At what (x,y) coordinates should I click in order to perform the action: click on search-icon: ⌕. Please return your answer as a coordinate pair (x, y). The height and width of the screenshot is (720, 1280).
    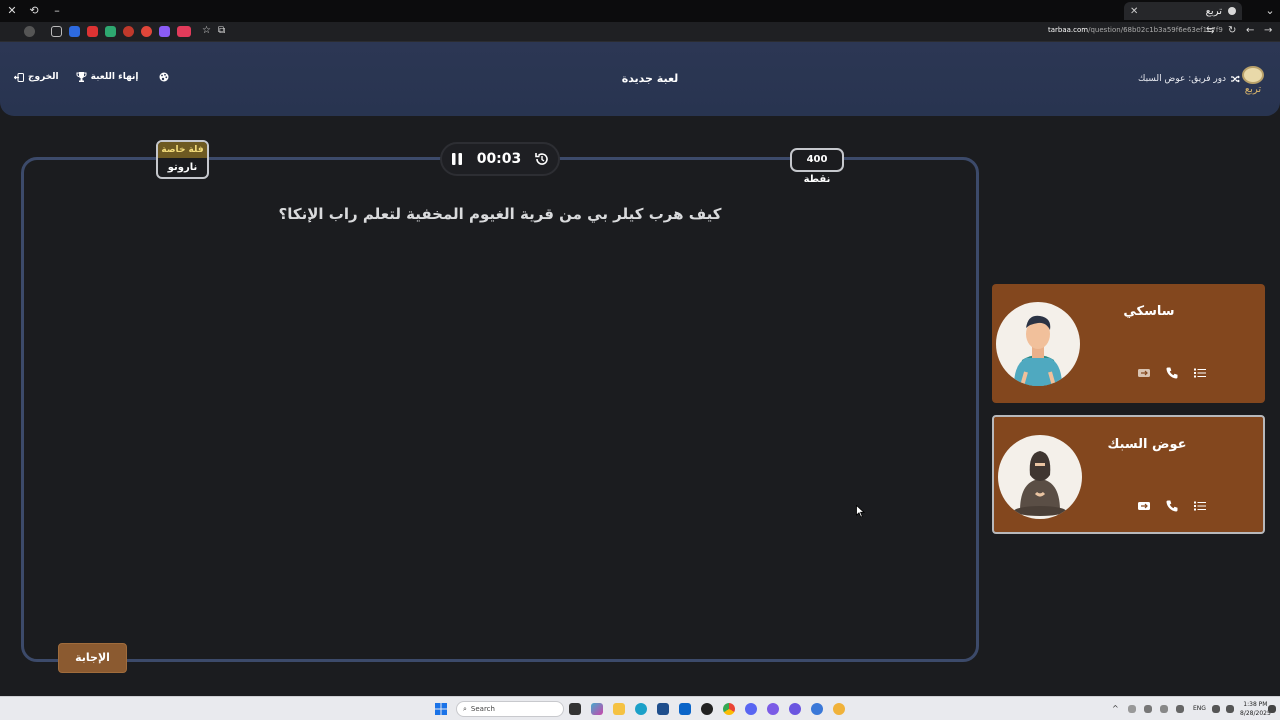
    Looking at the image, I should click on (465, 708).